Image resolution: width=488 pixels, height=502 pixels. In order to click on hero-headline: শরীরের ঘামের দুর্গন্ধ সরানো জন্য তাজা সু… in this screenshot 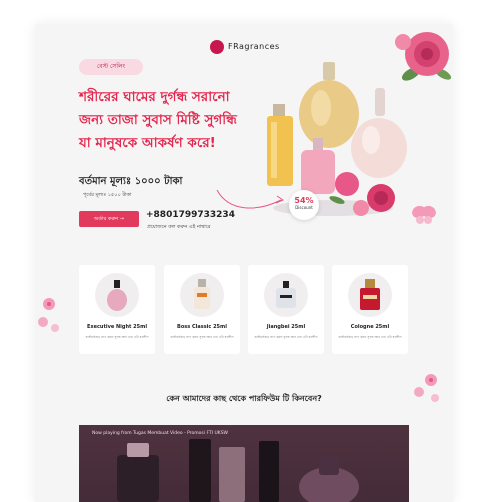, I will do `click(179, 120)`.